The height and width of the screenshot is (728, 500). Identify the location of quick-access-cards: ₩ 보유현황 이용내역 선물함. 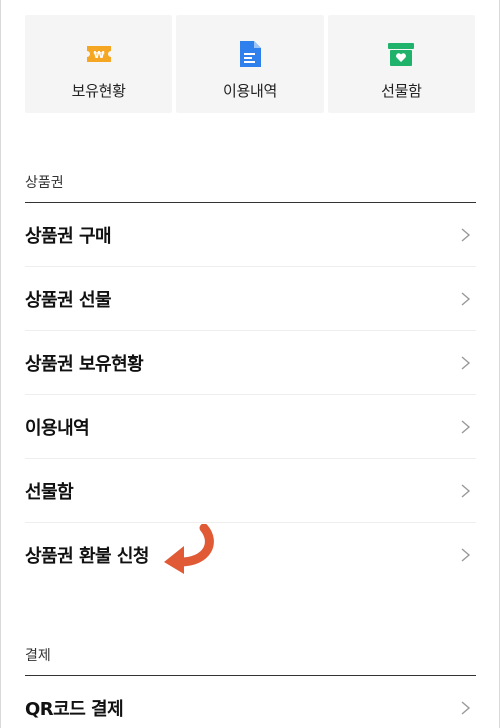
(250, 64).